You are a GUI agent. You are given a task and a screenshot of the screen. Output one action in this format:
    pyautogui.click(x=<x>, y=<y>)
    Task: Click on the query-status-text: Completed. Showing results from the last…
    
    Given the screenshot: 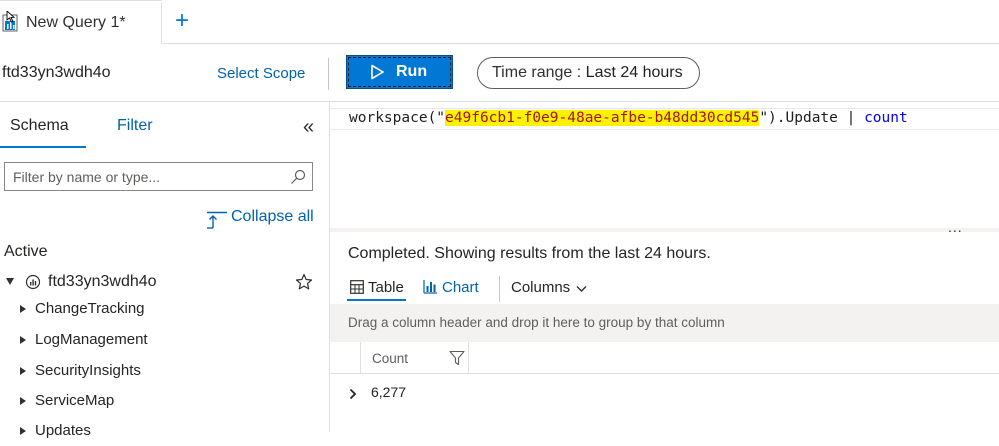 What is the action you would take?
    pyautogui.click(x=529, y=253)
    